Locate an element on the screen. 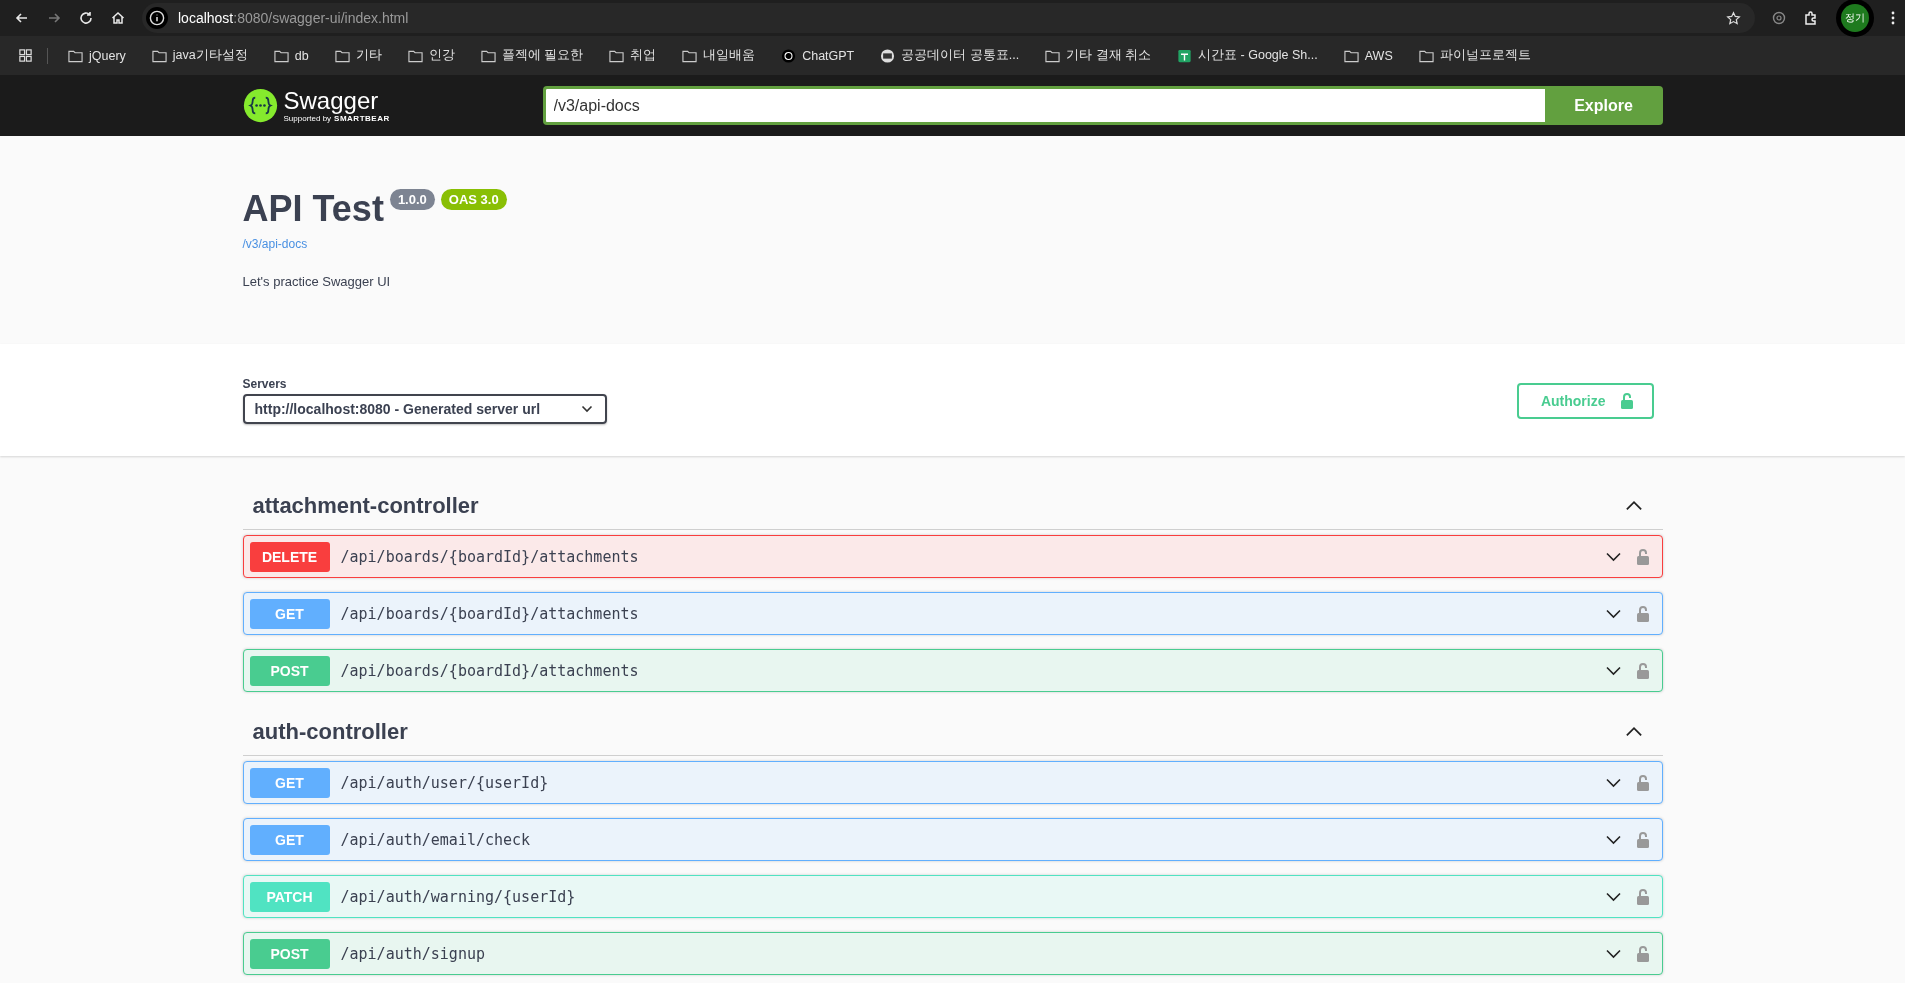 Image resolution: width=1905 pixels, height=983 pixels. swagger-logo-icon is located at coordinates (260, 105).